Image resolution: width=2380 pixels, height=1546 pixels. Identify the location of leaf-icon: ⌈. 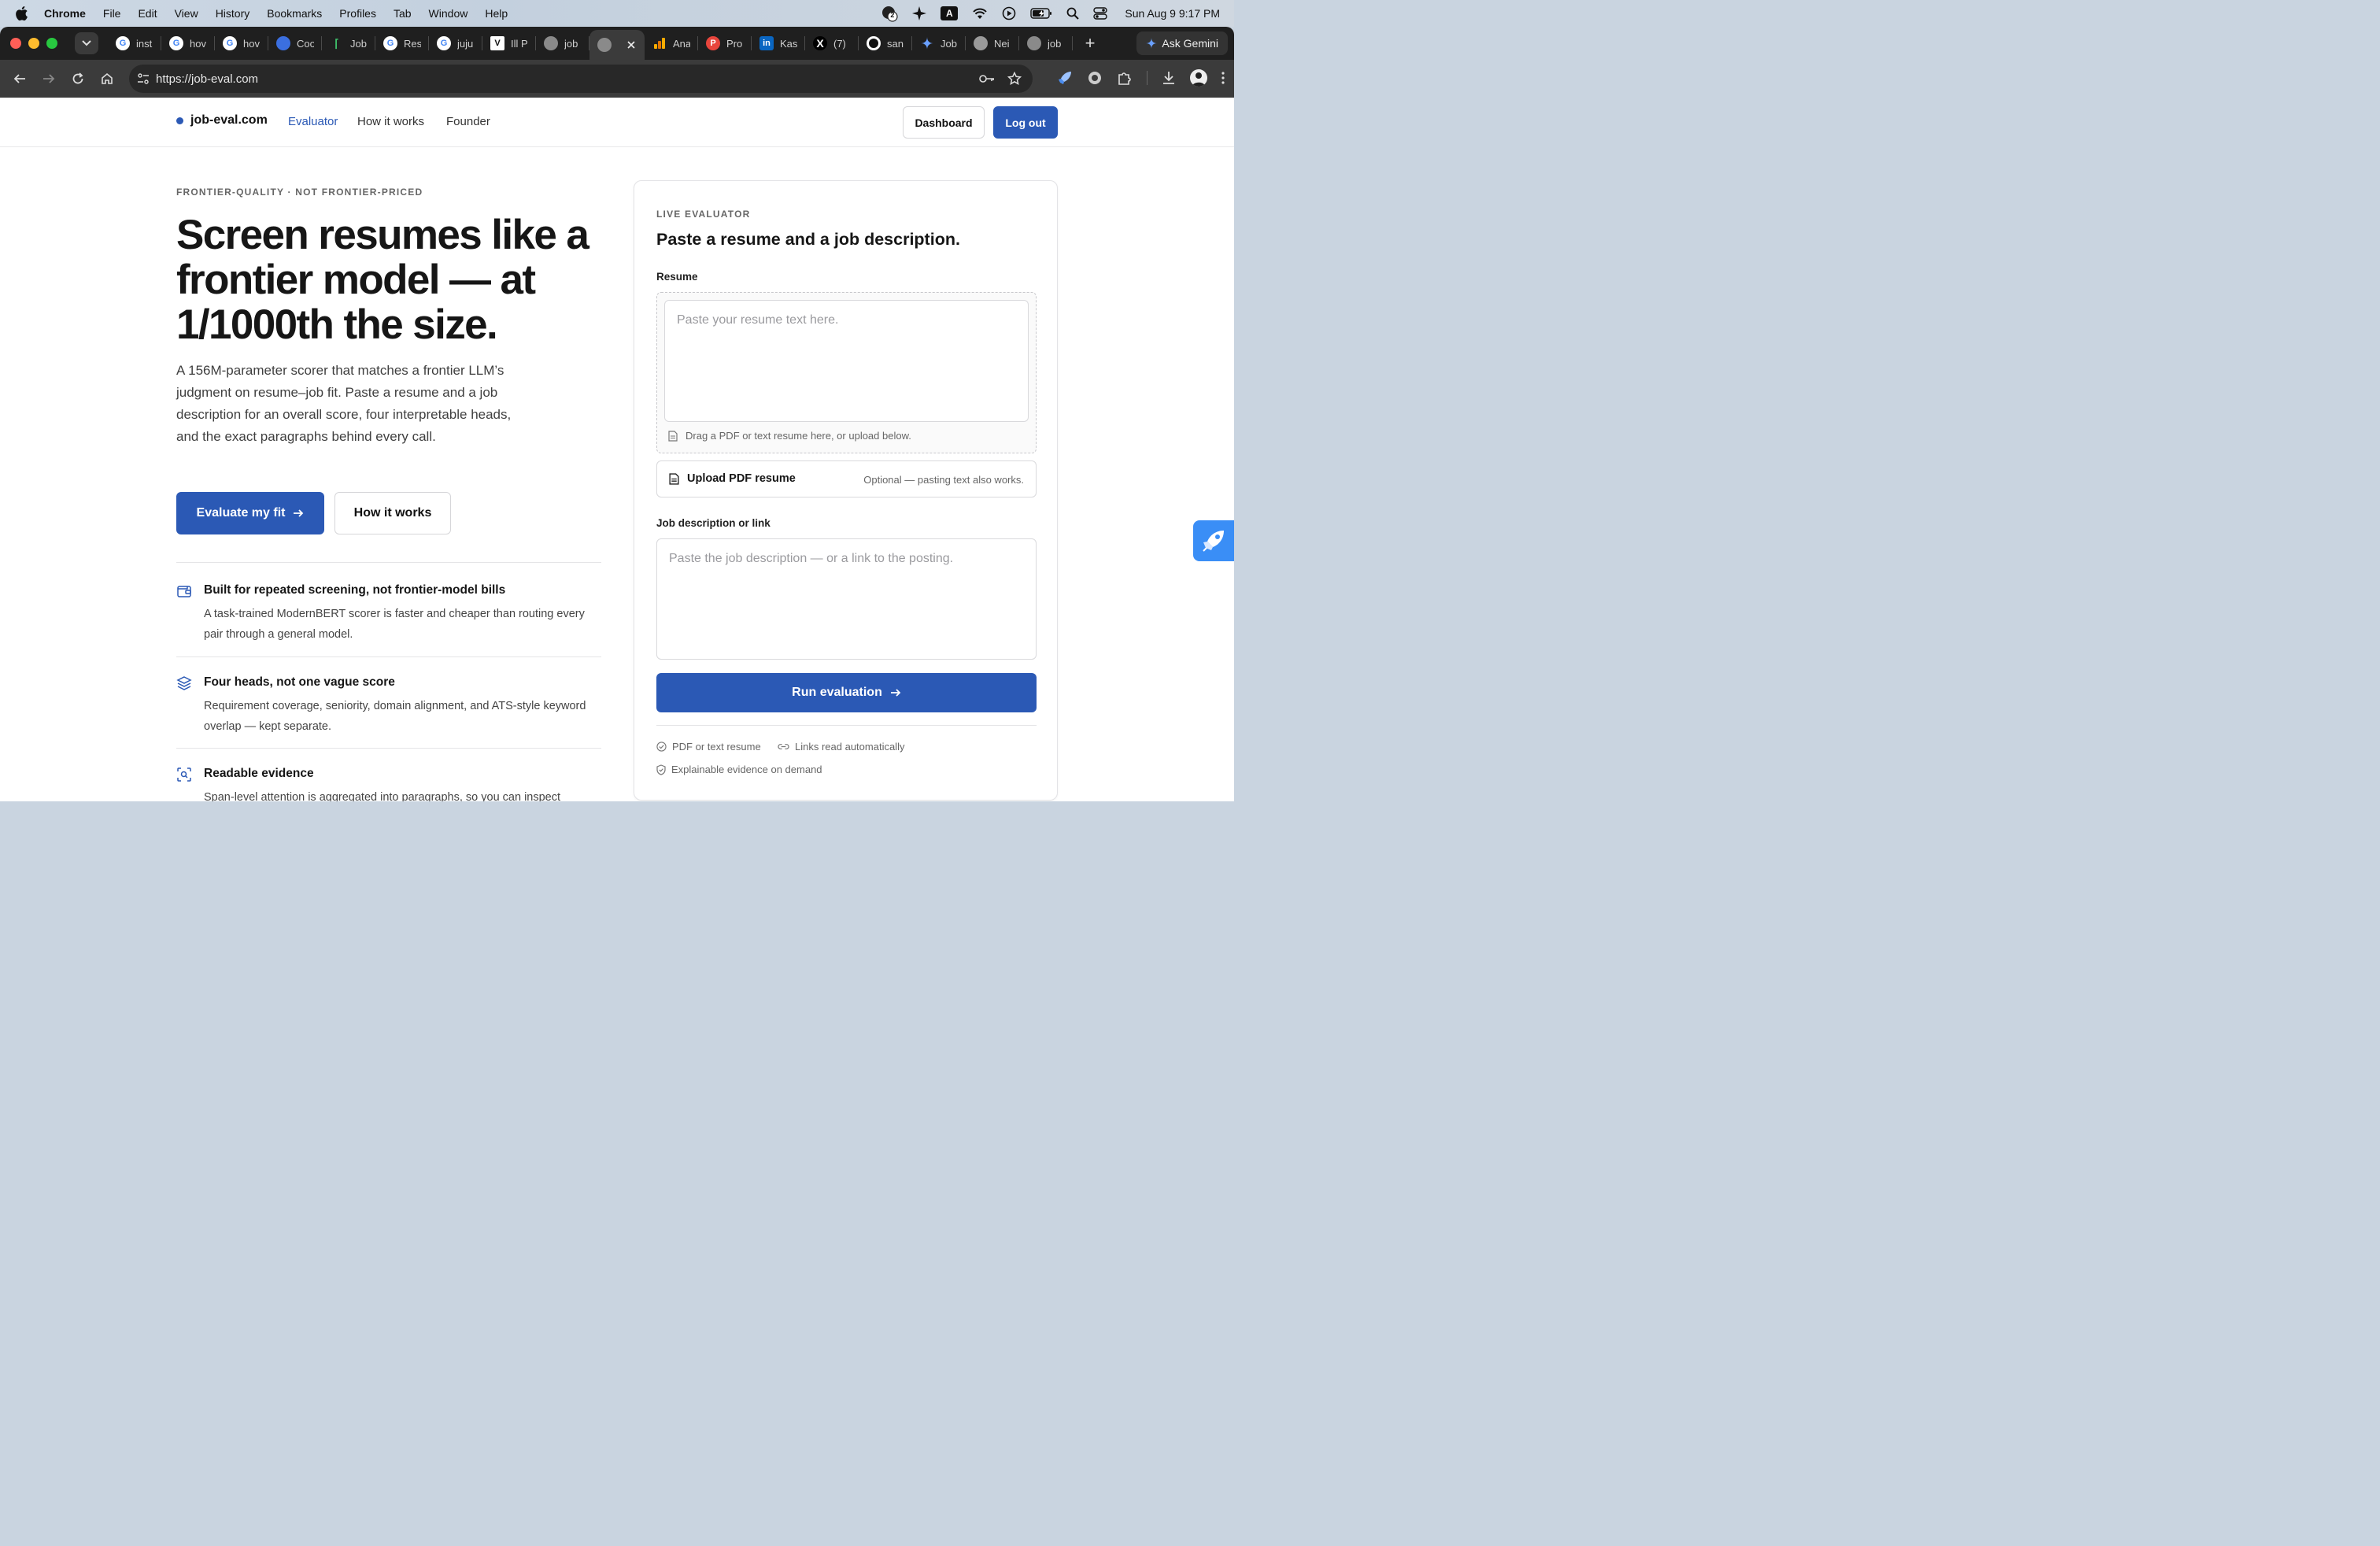
(336, 43).